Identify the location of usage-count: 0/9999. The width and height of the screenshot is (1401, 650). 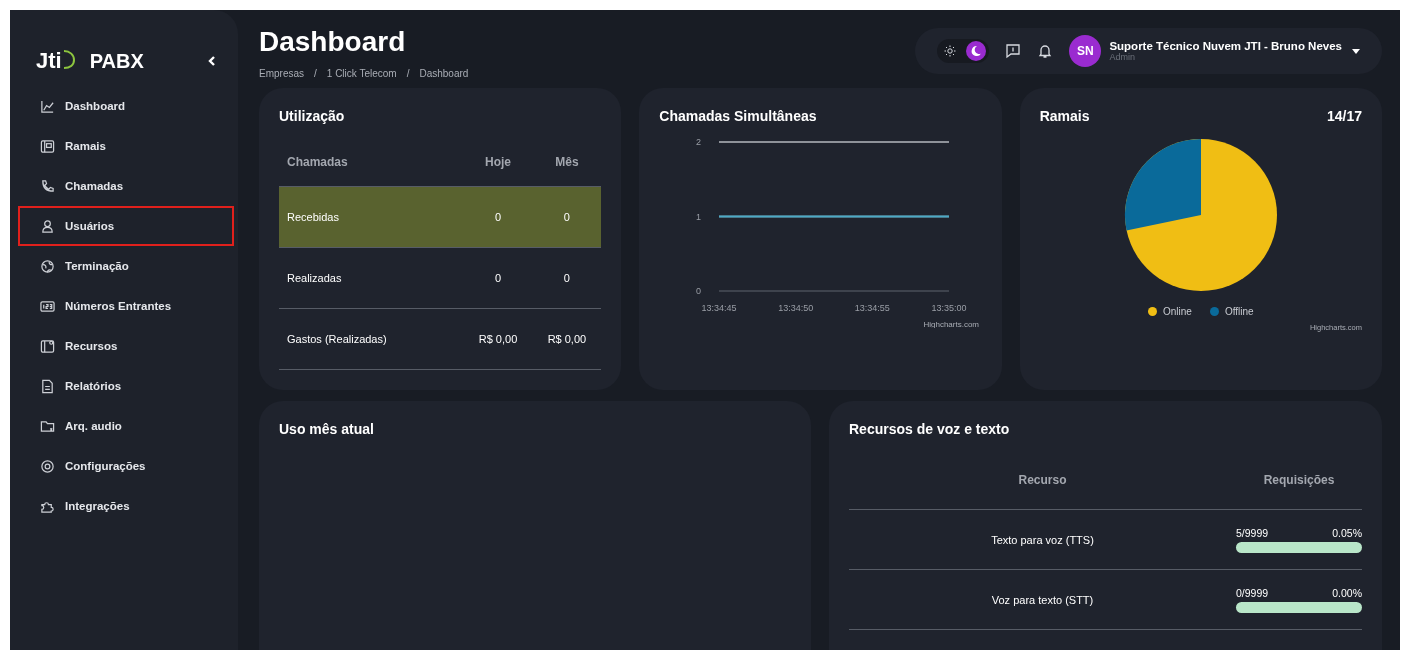
(1252, 592).